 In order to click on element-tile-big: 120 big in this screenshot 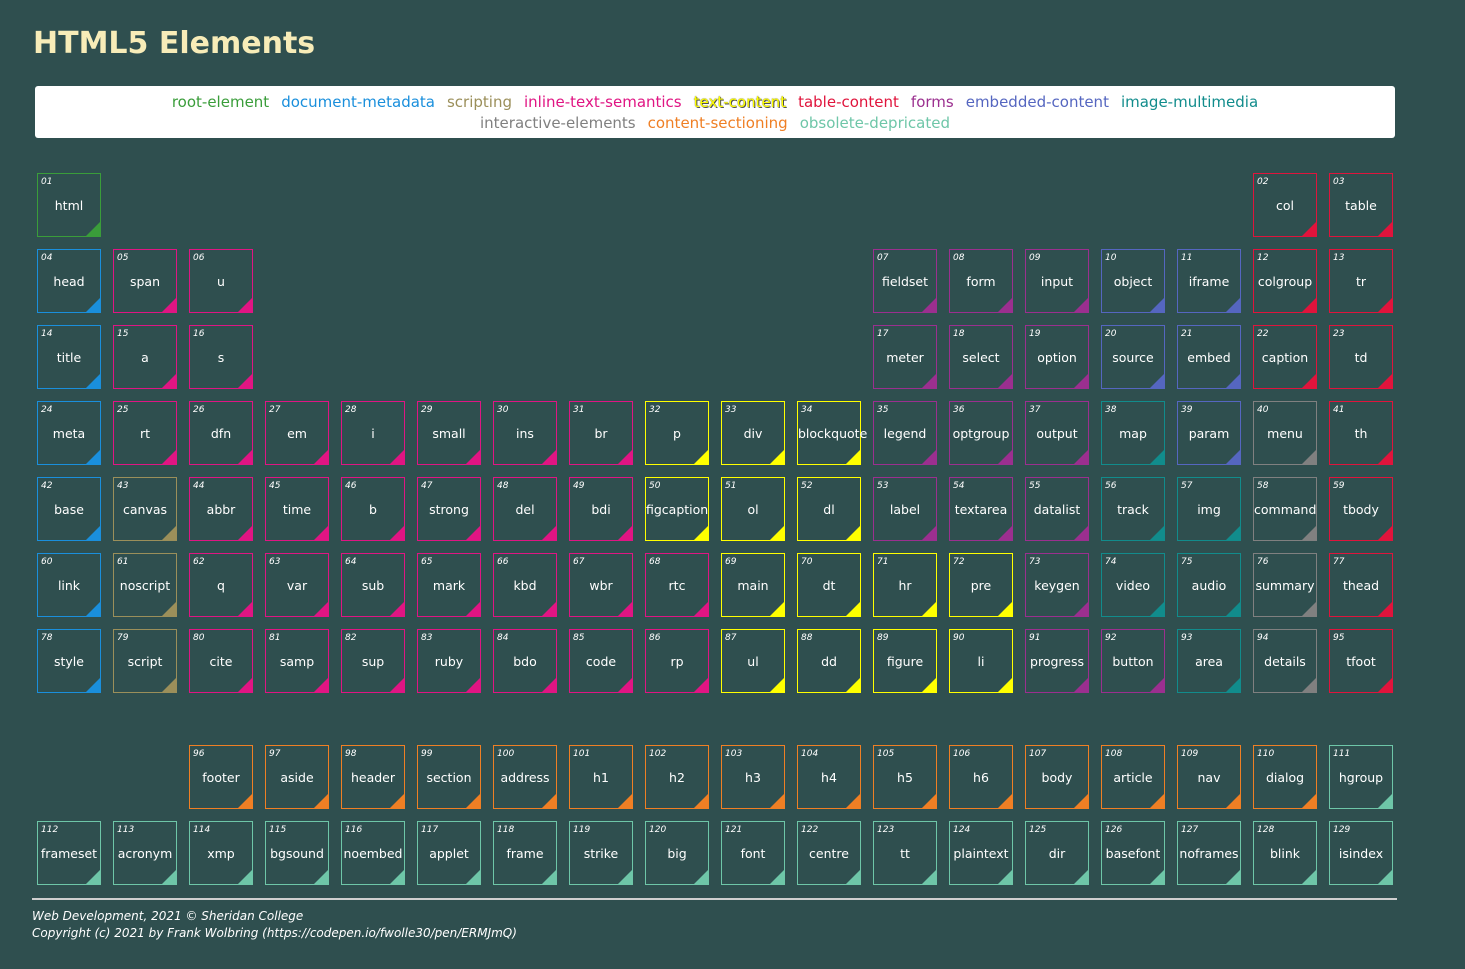, I will do `click(677, 853)`.